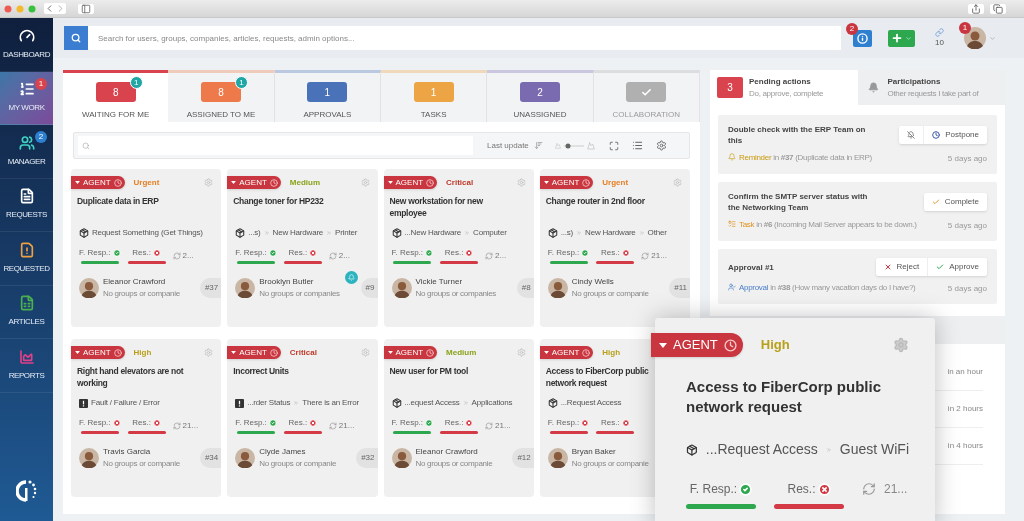  What do you see at coordinates (433, 115) in the screenshot?
I see `tab-label: TASKS` at bounding box center [433, 115].